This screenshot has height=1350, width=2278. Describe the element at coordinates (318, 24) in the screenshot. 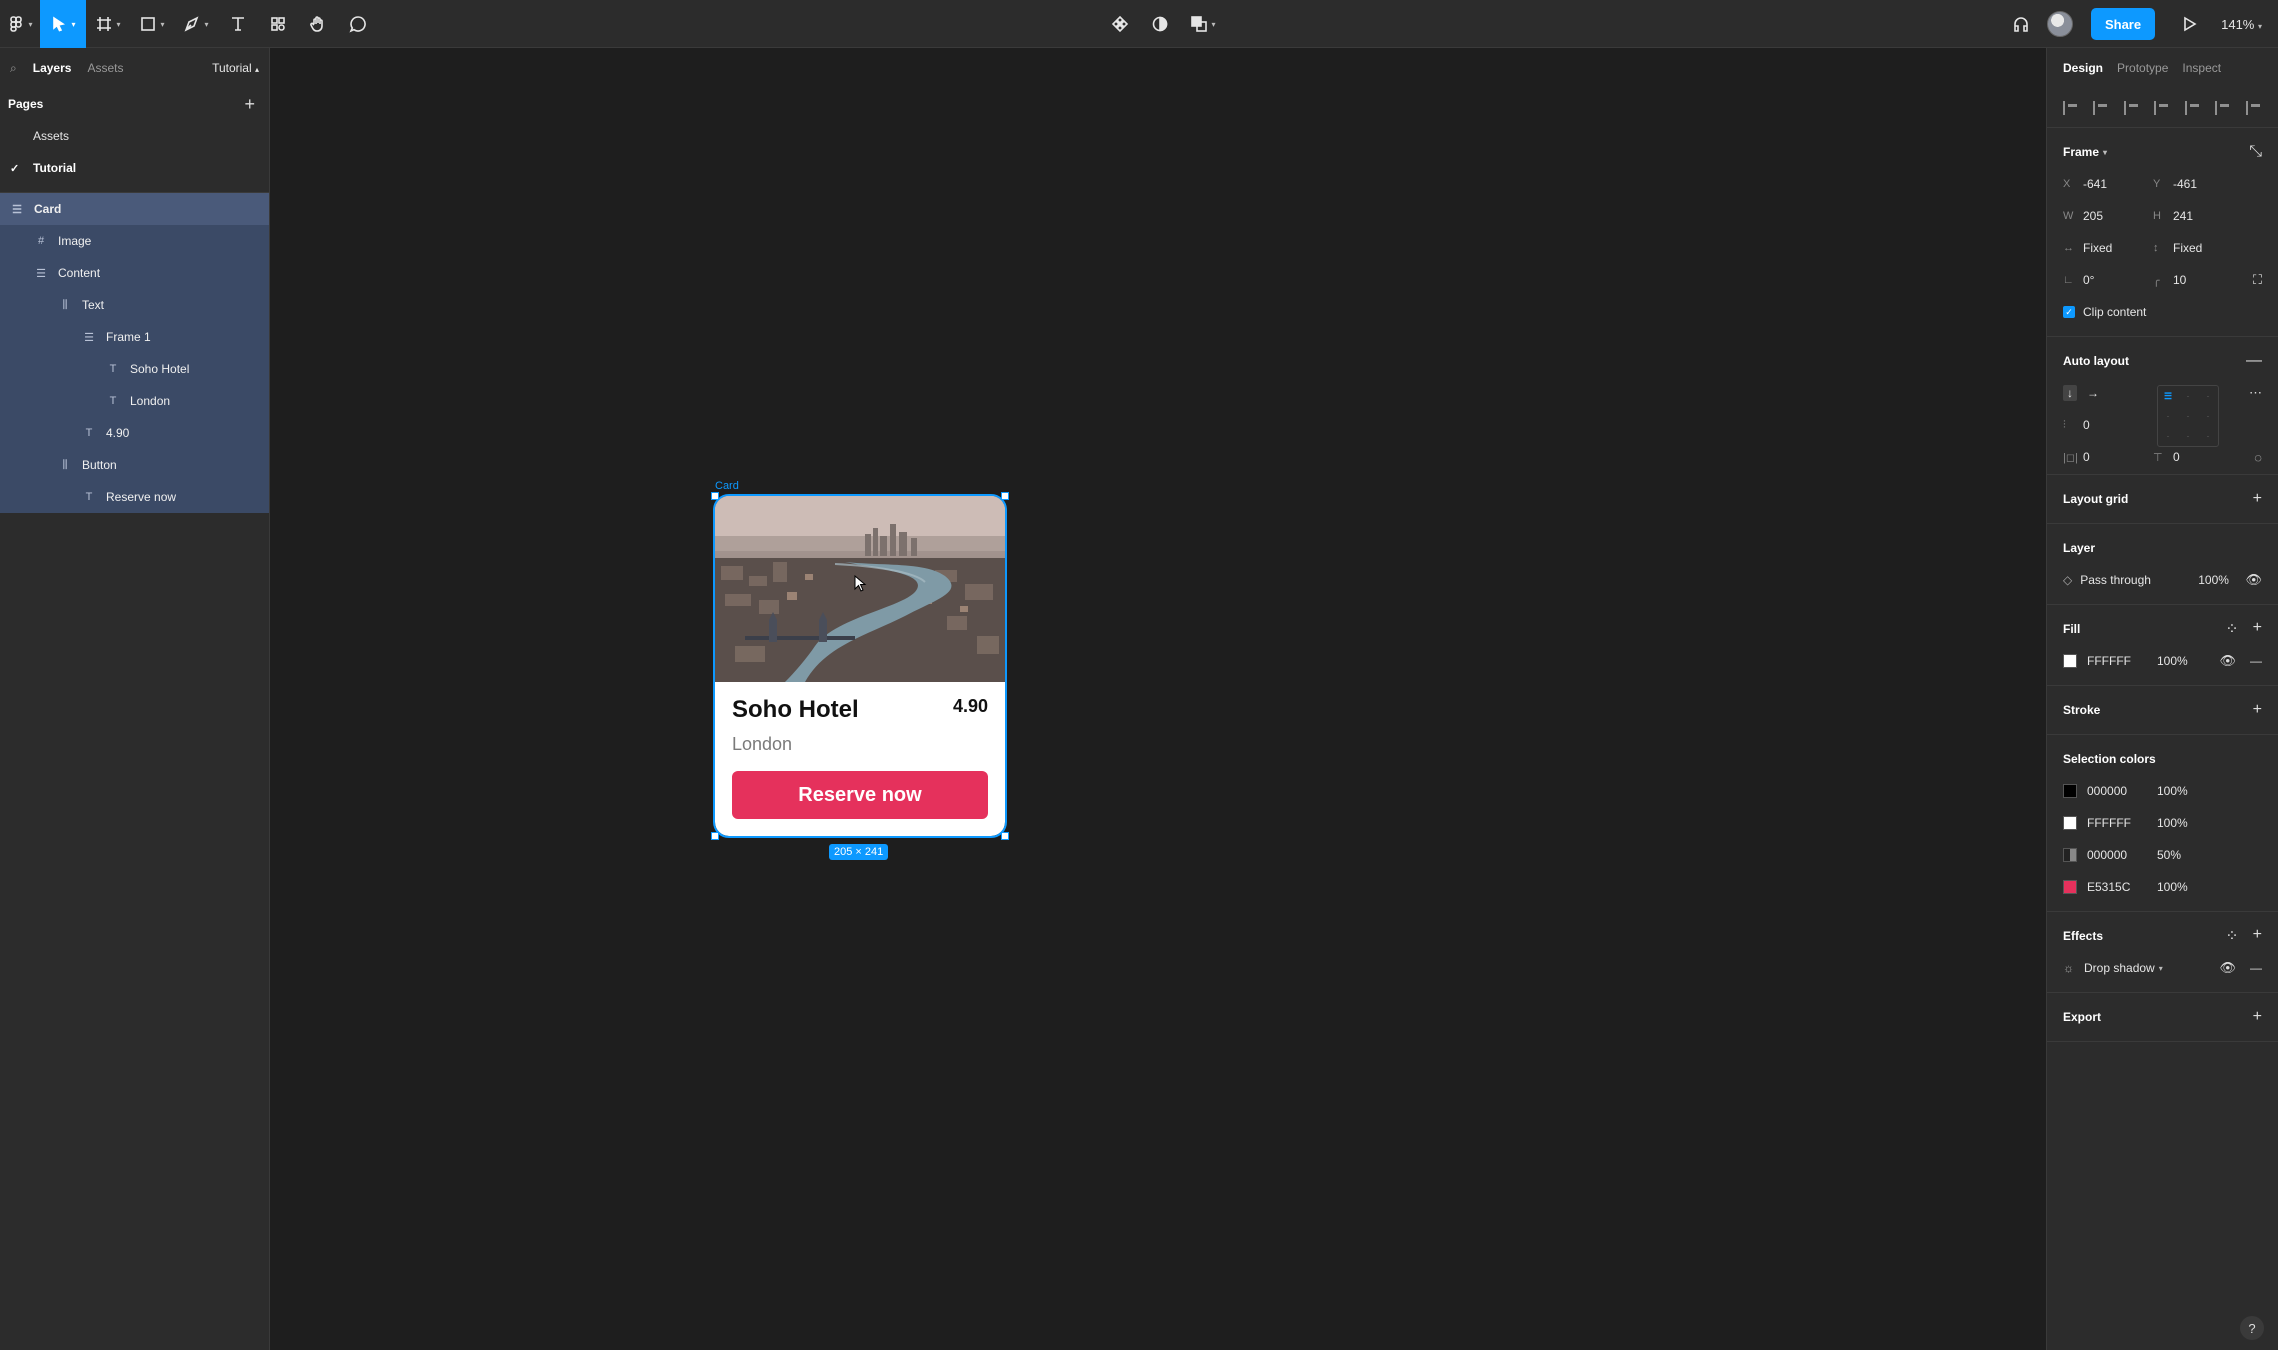

I see `hand-tool-icon` at that location.